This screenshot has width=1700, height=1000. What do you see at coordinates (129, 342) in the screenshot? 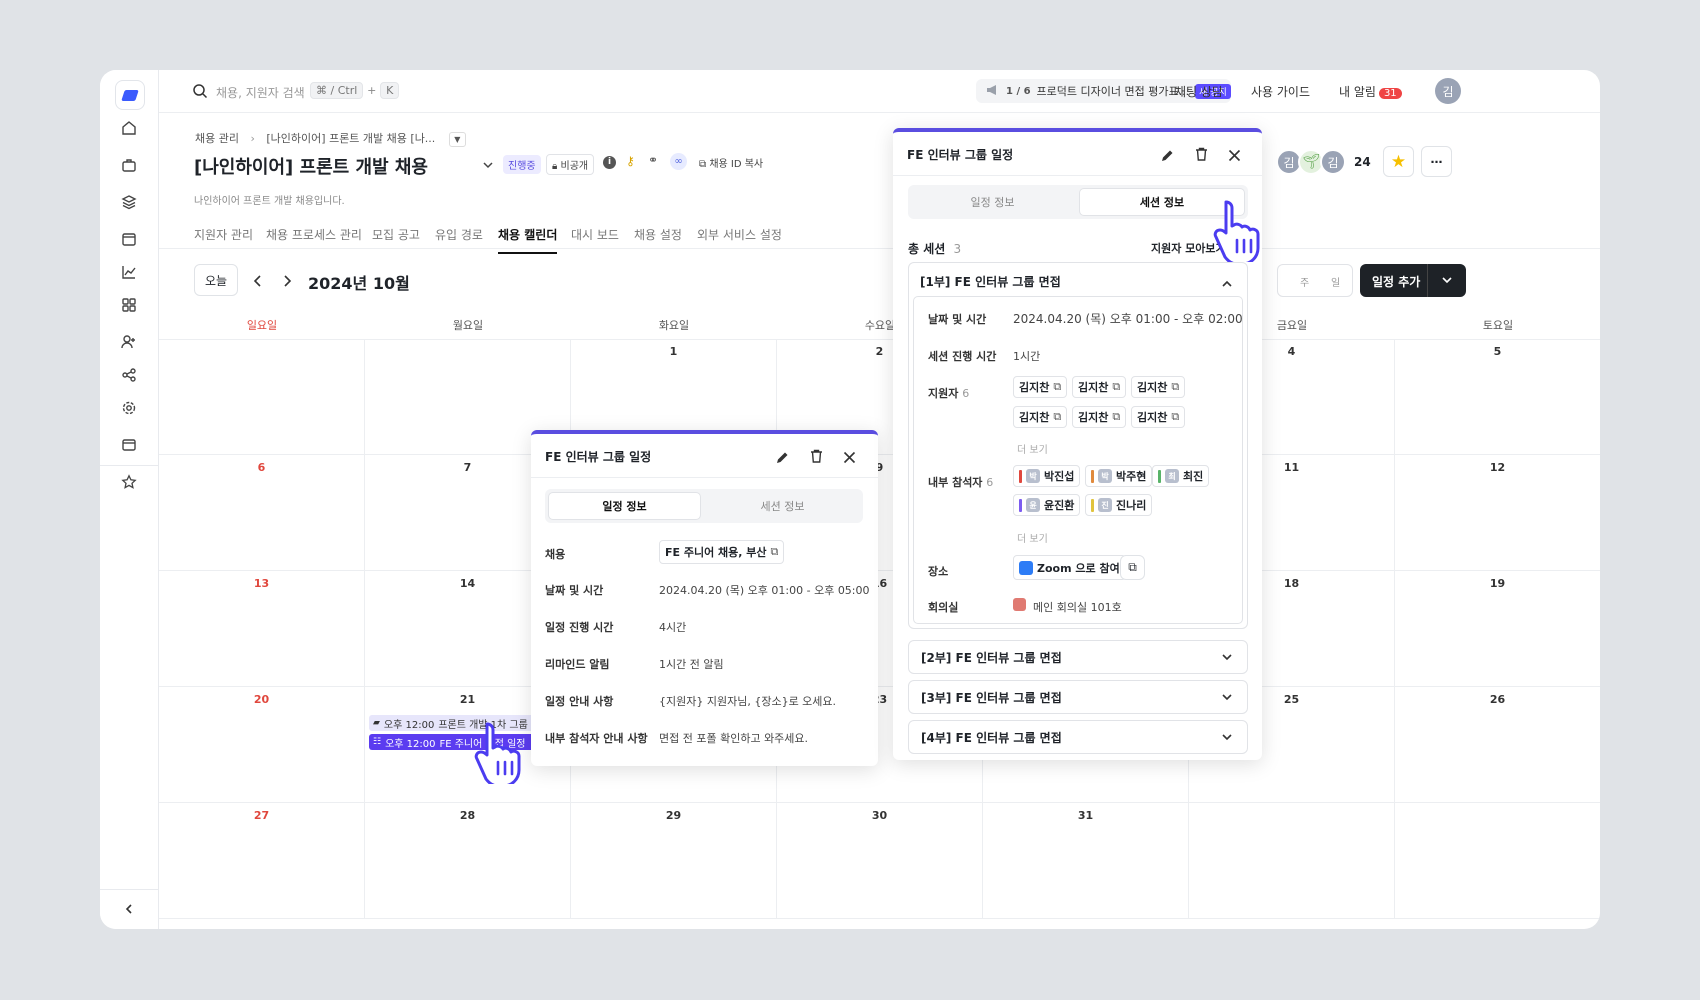
I see `add-user-icon` at bounding box center [129, 342].